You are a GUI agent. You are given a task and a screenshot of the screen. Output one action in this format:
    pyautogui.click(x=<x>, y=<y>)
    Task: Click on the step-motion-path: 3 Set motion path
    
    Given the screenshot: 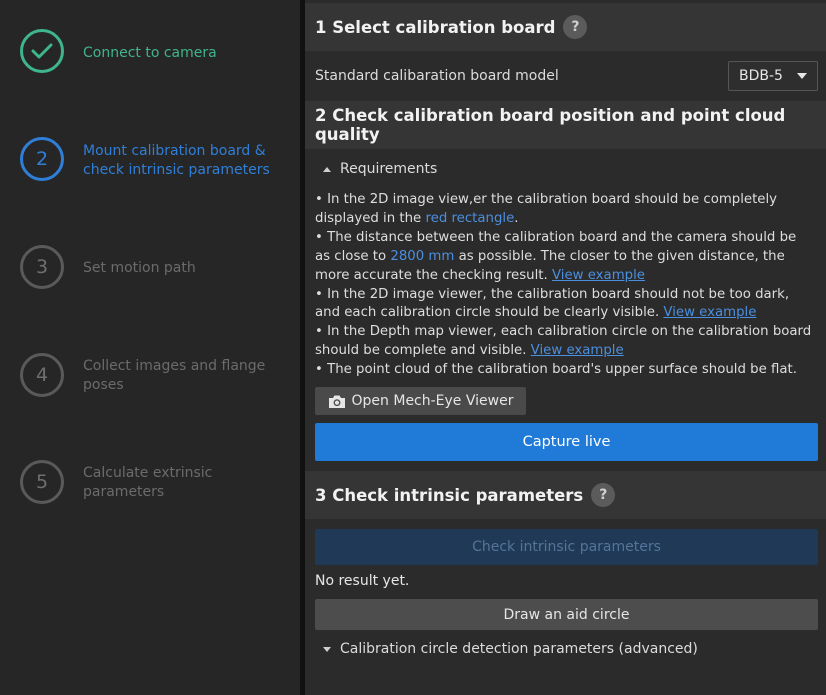 What is the action you would take?
    pyautogui.click(x=160, y=271)
    